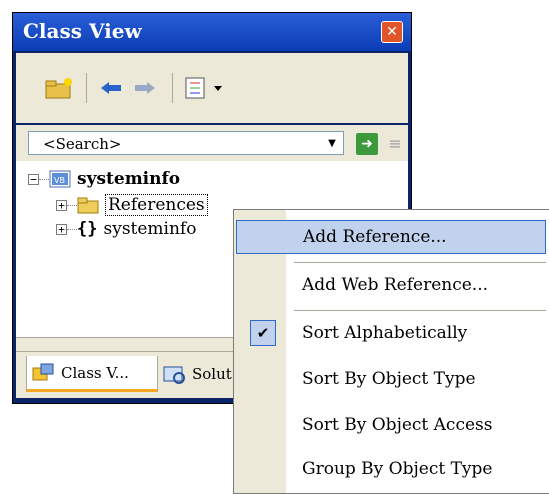 The width and height of the screenshot is (549, 494). What do you see at coordinates (332, 144) in the screenshot?
I see `chevron-down-icon: ▼` at bounding box center [332, 144].